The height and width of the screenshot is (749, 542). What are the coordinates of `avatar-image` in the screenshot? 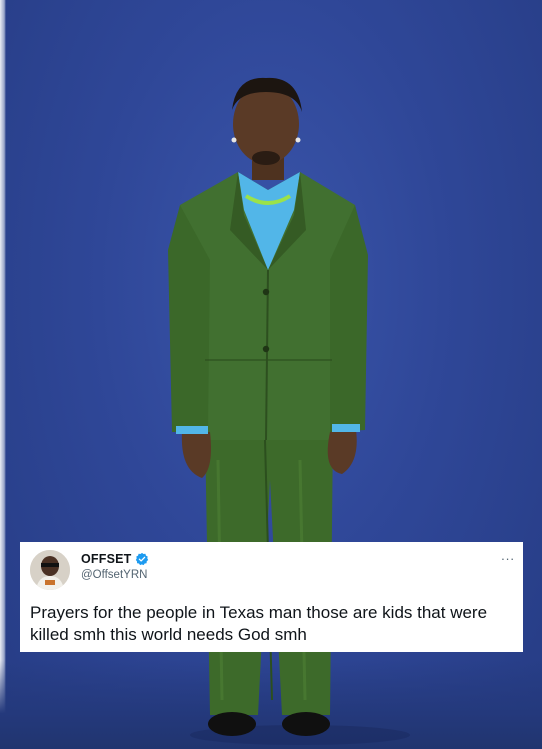 It's located at (50, 570).